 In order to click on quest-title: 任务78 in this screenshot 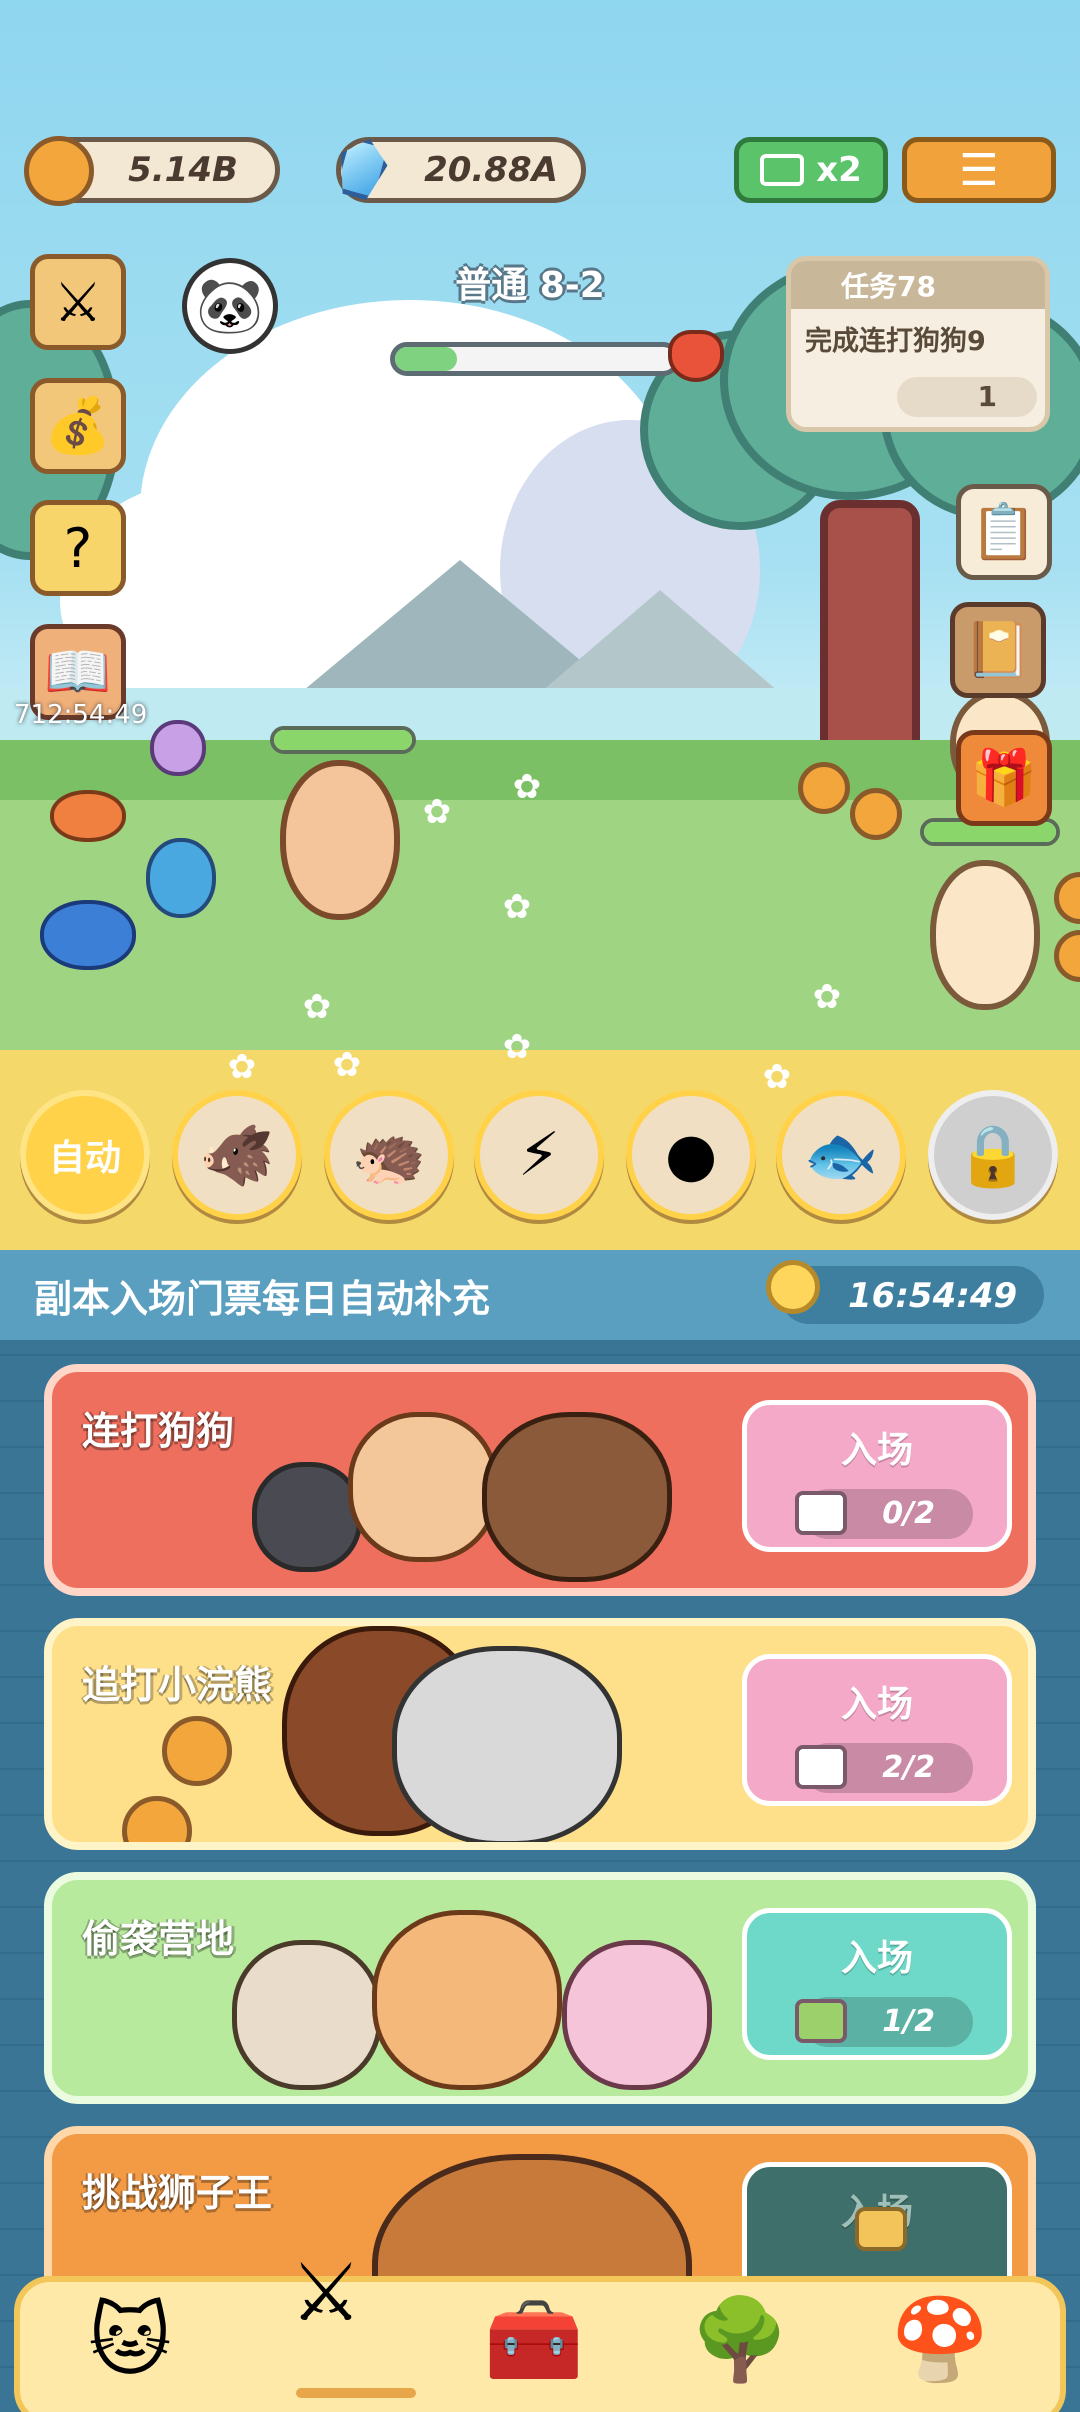, I will do `click(918, 285)`.